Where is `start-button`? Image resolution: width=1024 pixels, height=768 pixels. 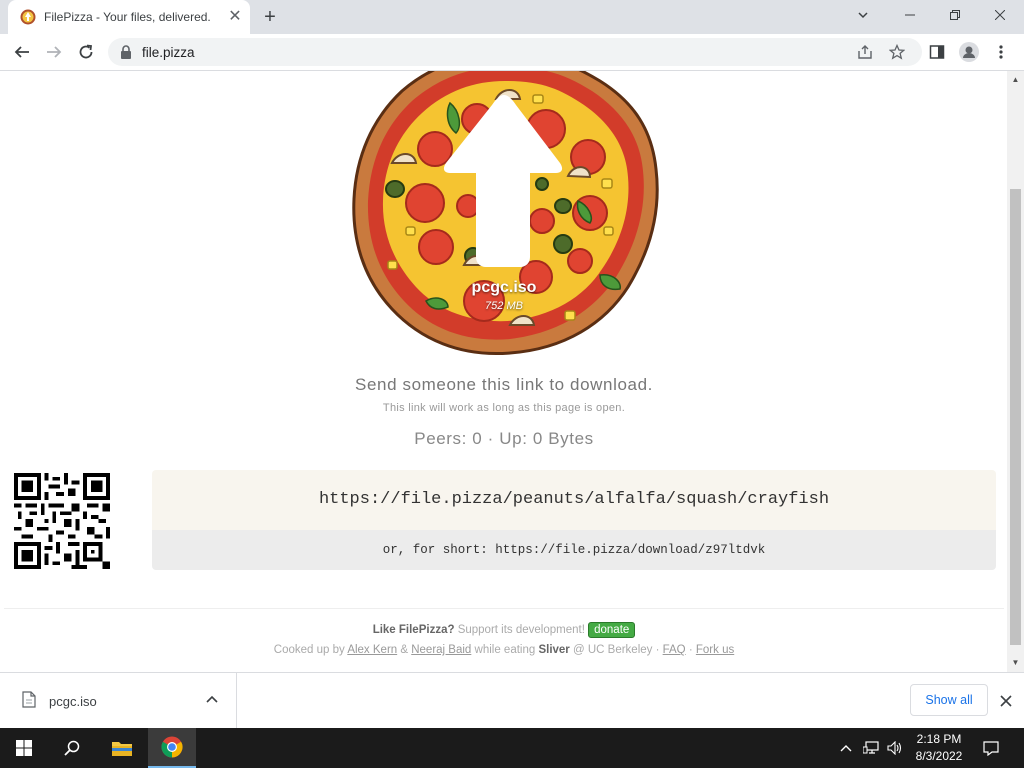
start-button is located at coordinates (24, 748).